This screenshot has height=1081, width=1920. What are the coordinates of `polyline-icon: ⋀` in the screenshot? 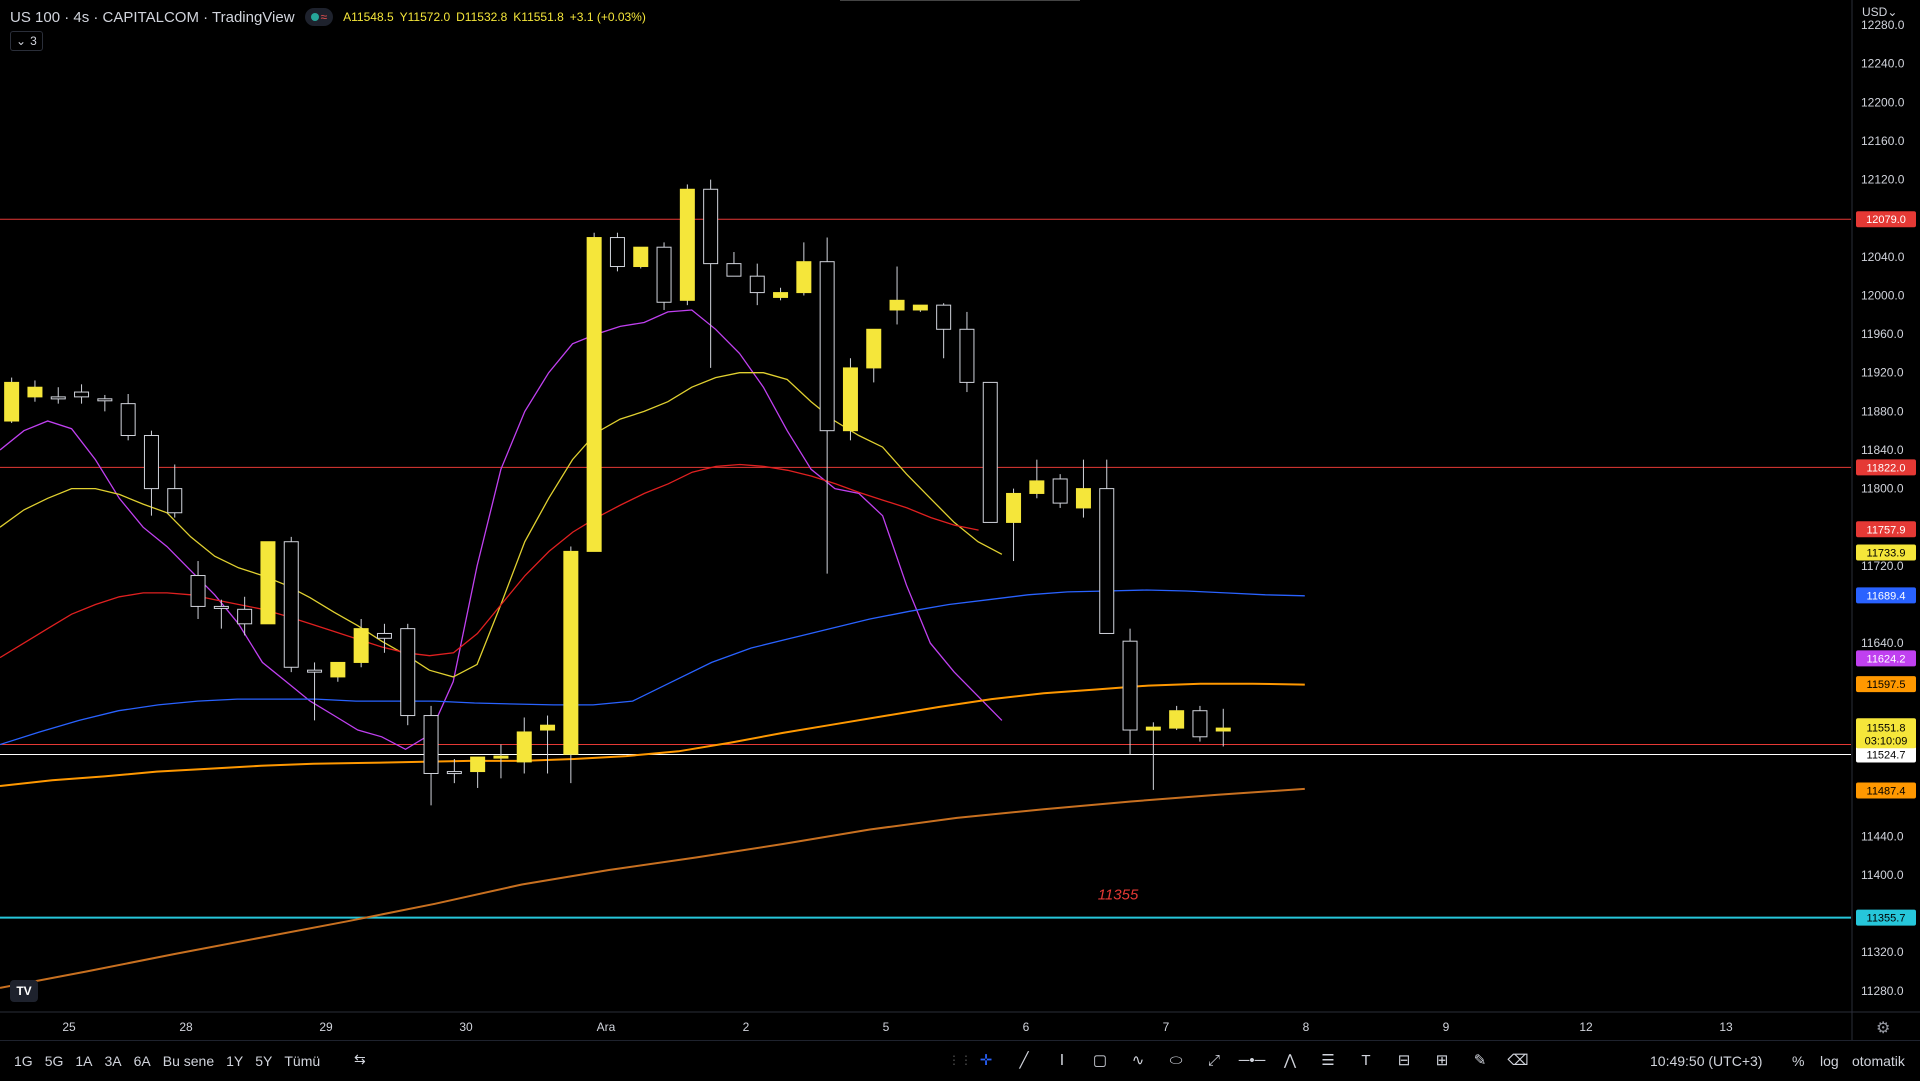 It's located at (1290, 1060).